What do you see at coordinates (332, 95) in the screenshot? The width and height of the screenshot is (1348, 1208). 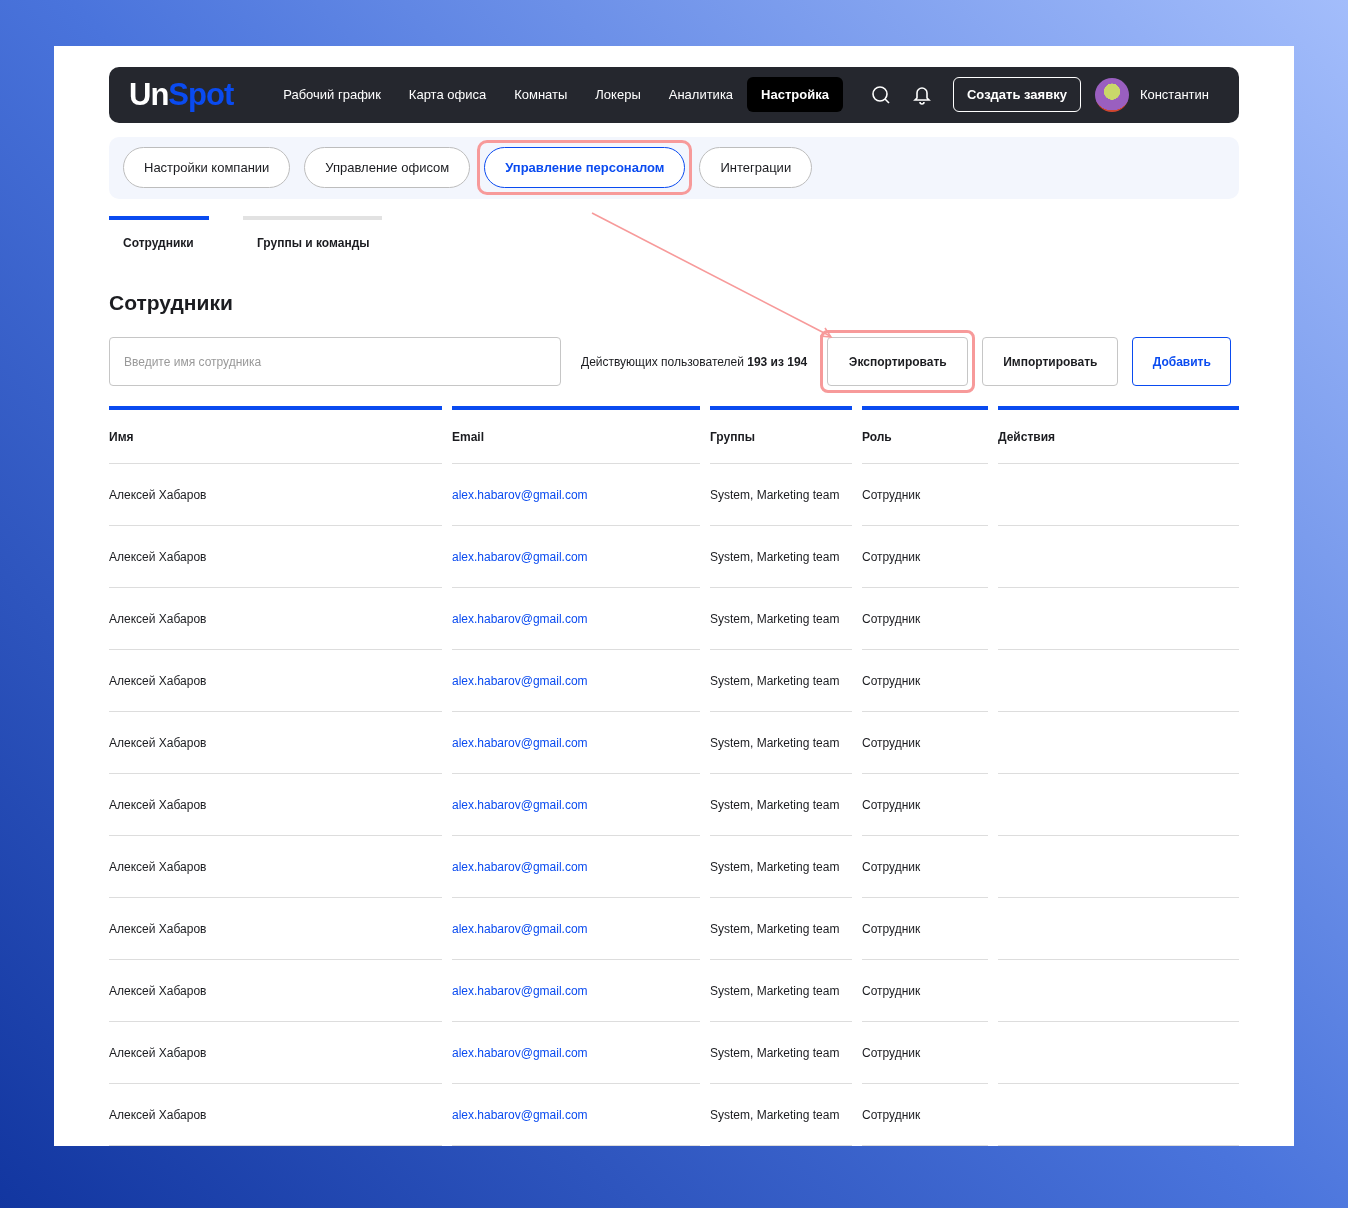 I see `nav-item: Рабочий график` at bounding box center [332, 95].